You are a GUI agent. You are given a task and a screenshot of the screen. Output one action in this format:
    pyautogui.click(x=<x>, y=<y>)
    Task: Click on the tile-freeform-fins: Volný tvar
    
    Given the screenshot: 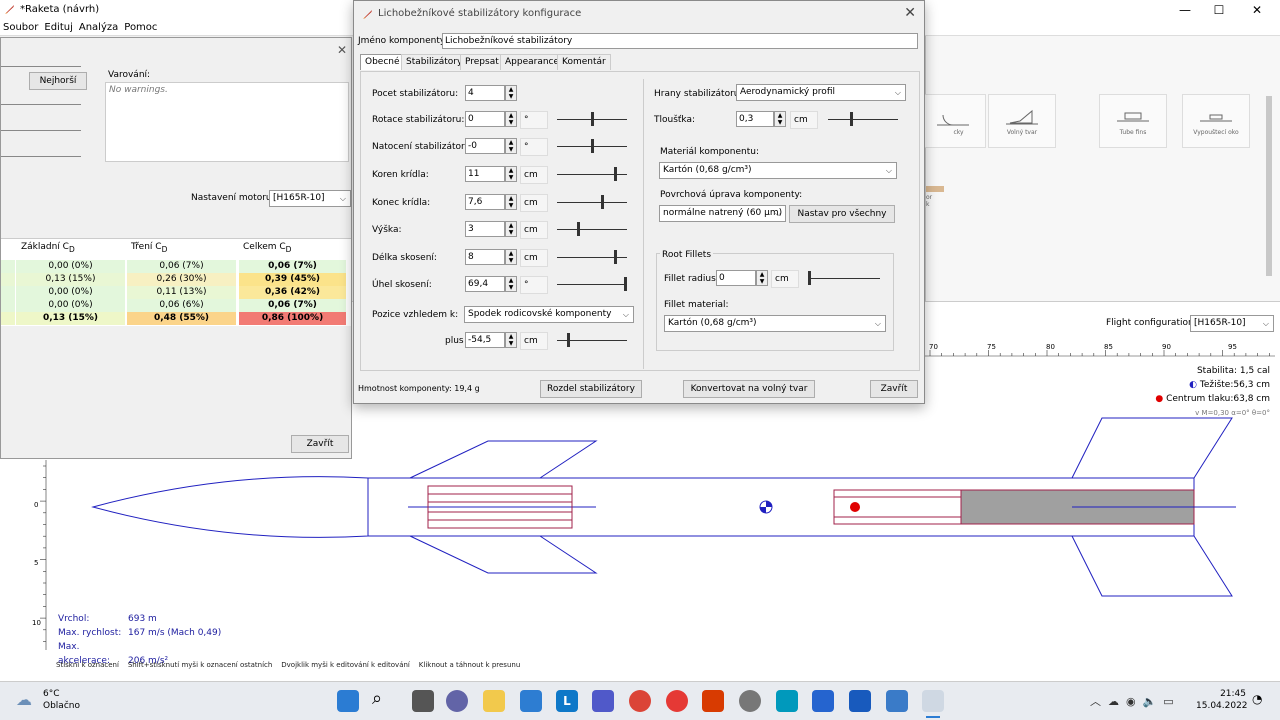 What is the action you would take?
    pyautogui.click(x=1022, y=121)
    